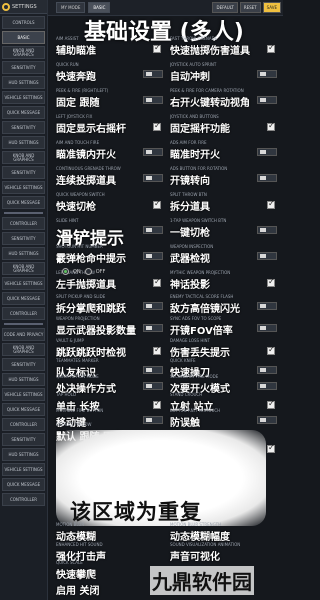 Image resolution: width=320 pixels, height=600 pixels. What do you see at coordinates (112, 257) in the screenshot?
I see `setting-item: SHOTGUN HIT NUMBER 霰弹枪命中提示` at bounding box center [112, 257].